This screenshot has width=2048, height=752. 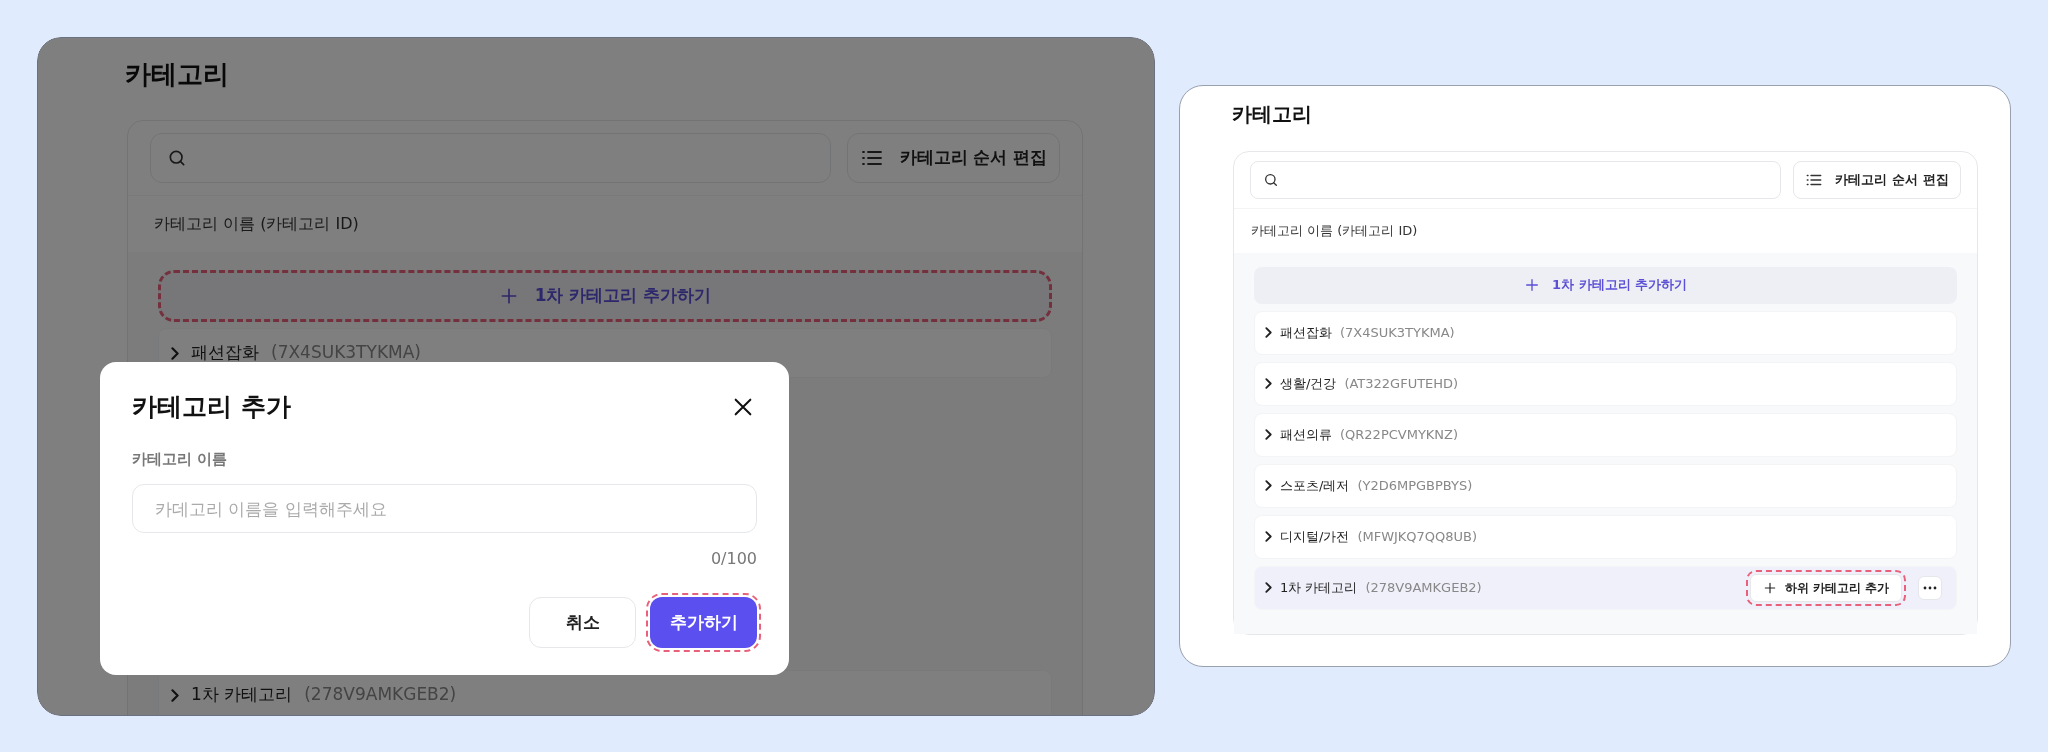 What do you see at coordinates (733, 559) in the screenshot?
I see `character-counter: 0/100` at bounding box center [733, 559].